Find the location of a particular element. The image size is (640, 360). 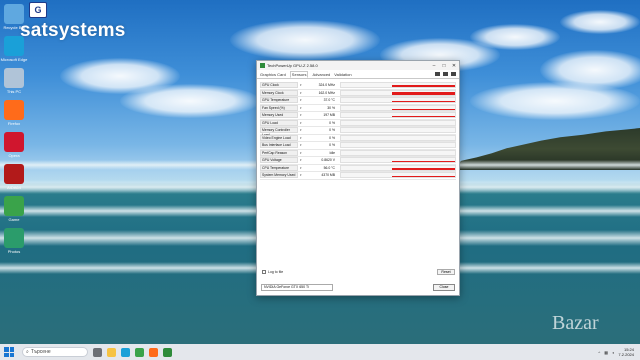

sensor-label: PerfCap Reason is located at coordinates (279, 152).